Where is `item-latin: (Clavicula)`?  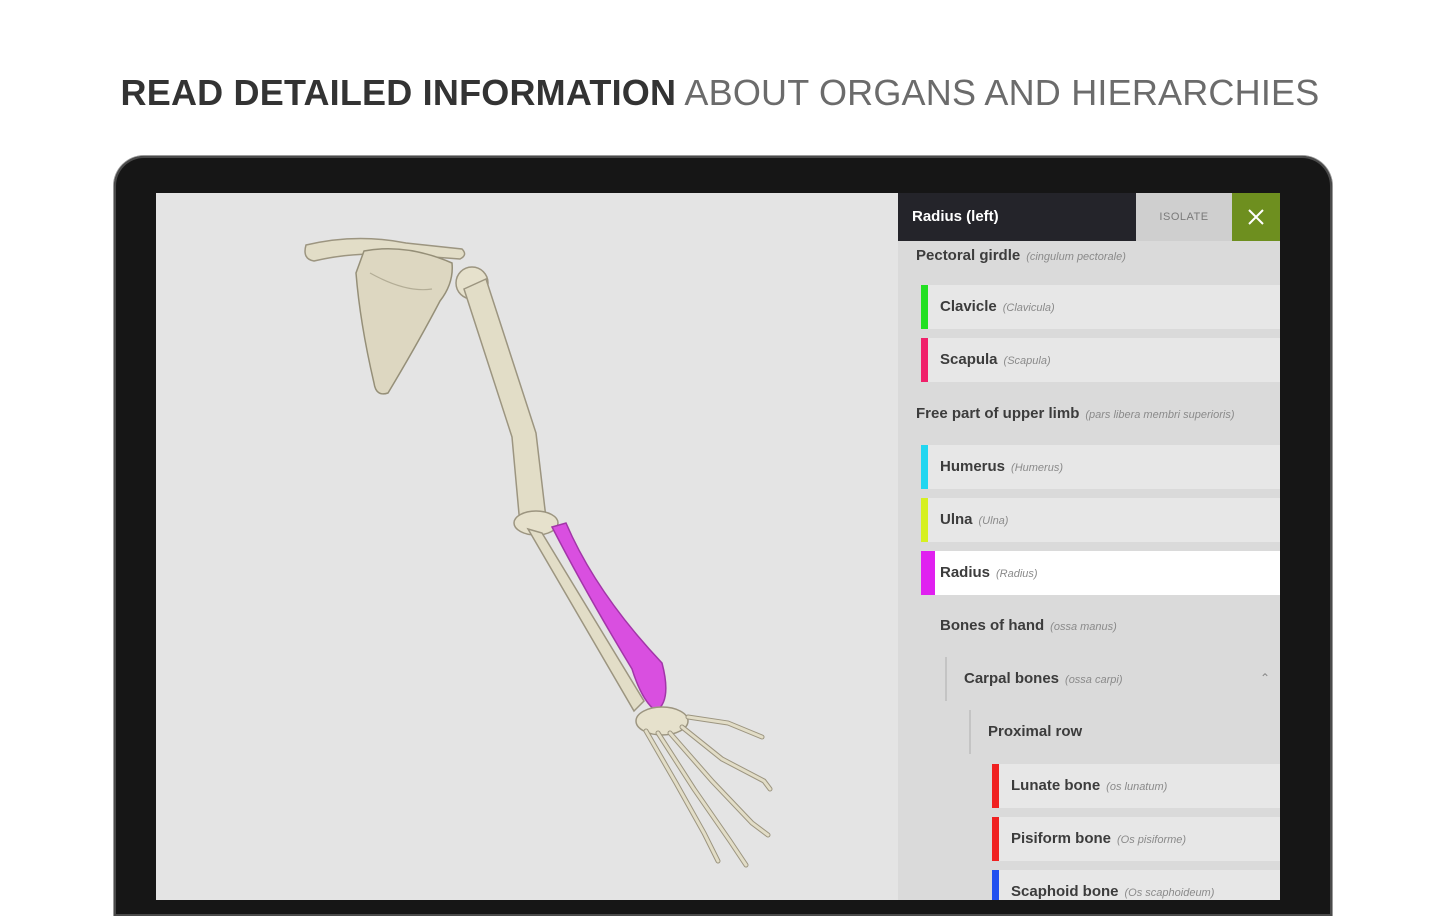 item-latin: (Clavicula) is located at coordinates (1028, 308).